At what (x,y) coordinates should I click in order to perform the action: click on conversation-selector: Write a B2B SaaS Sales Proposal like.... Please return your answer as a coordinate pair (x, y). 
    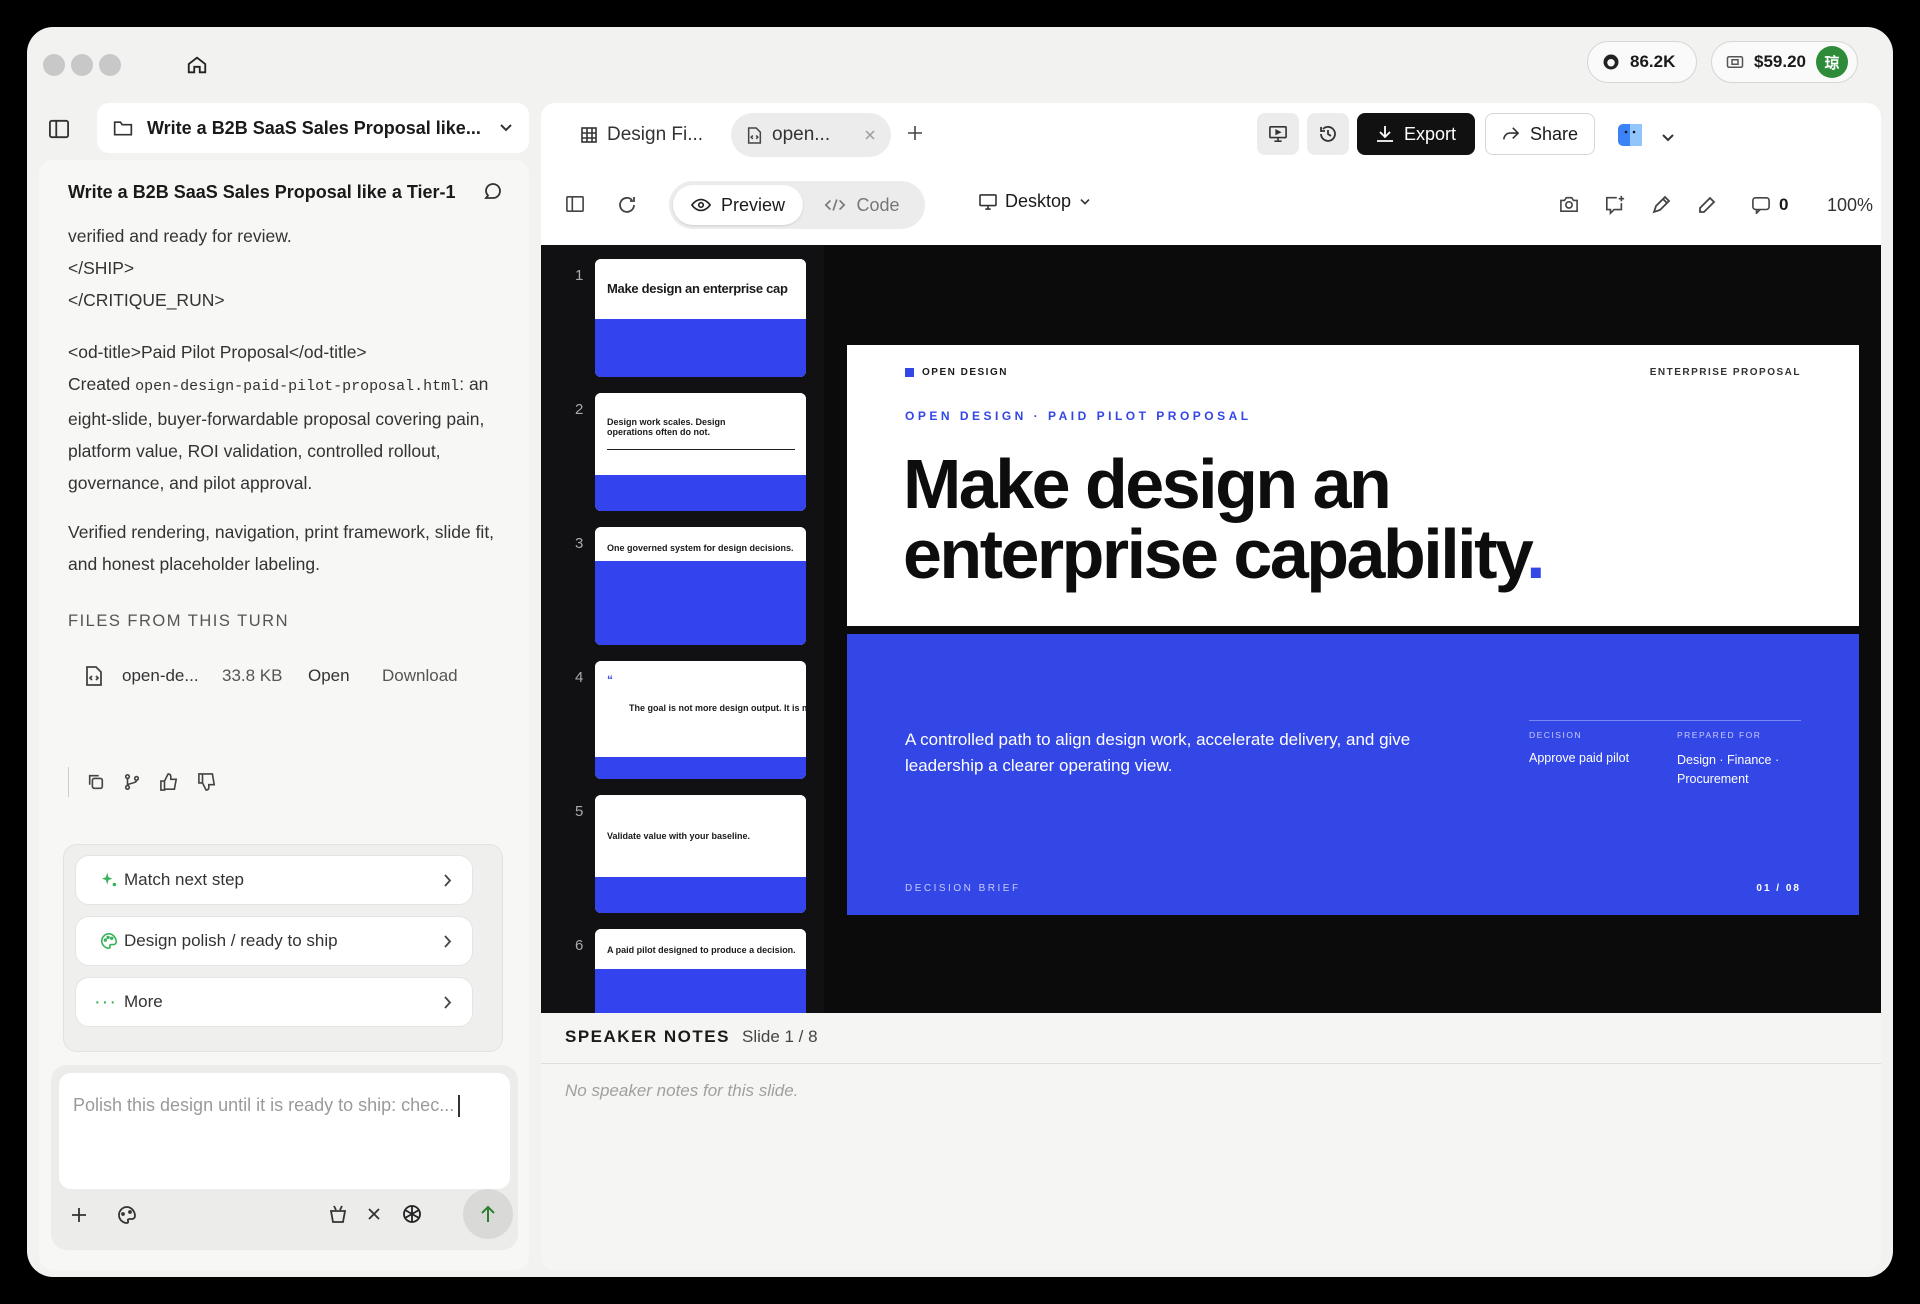
    Looking at the image, I should click on (313, 128).